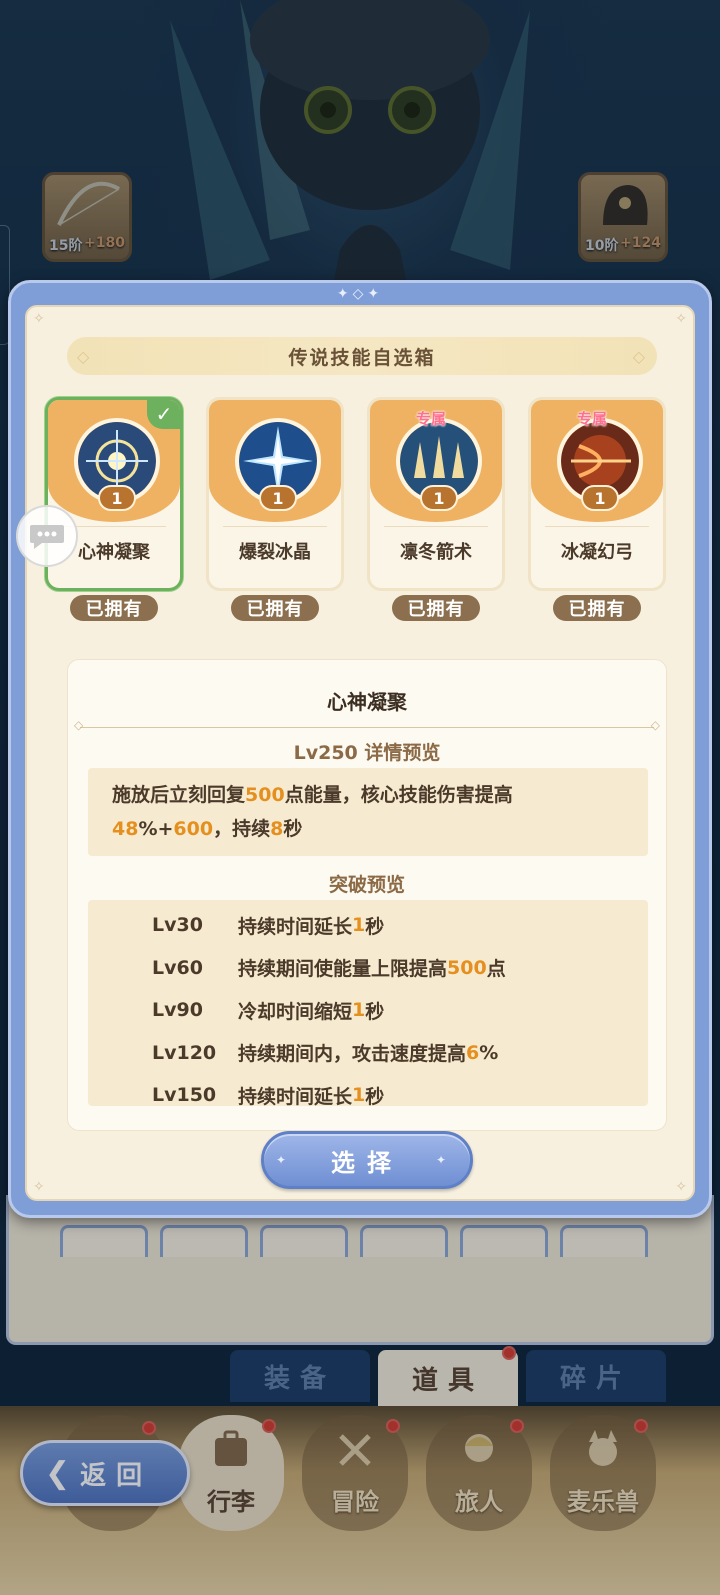  I want to click on breakthrough-text: 点, so click(496, 969).